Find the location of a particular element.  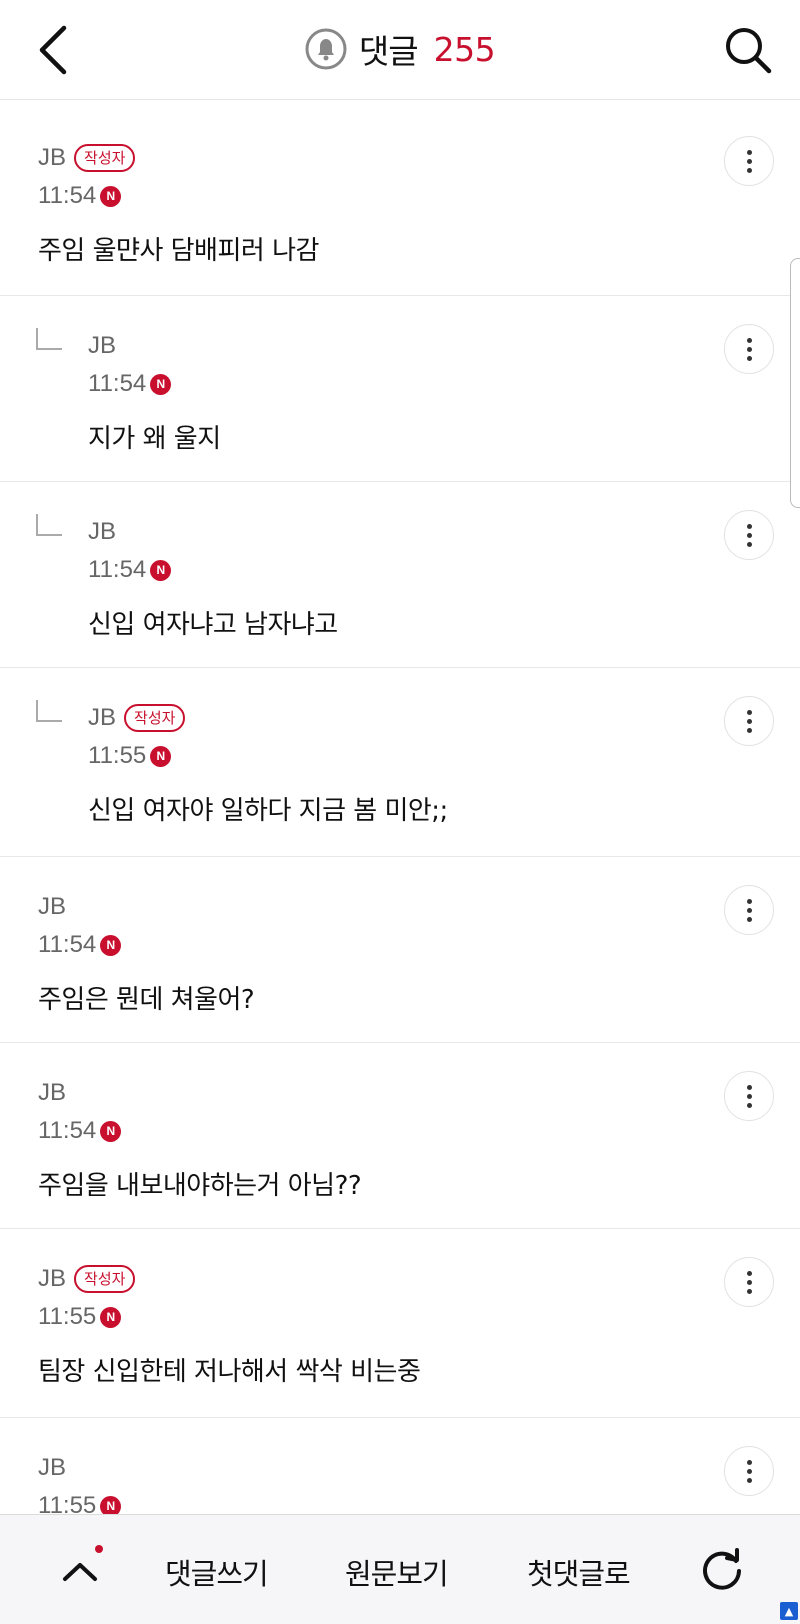

reply-item: JB 작성자 11:55 N 신입 여자야 일하다 지금 봄 미안;; is located at coordinates (400, 762).